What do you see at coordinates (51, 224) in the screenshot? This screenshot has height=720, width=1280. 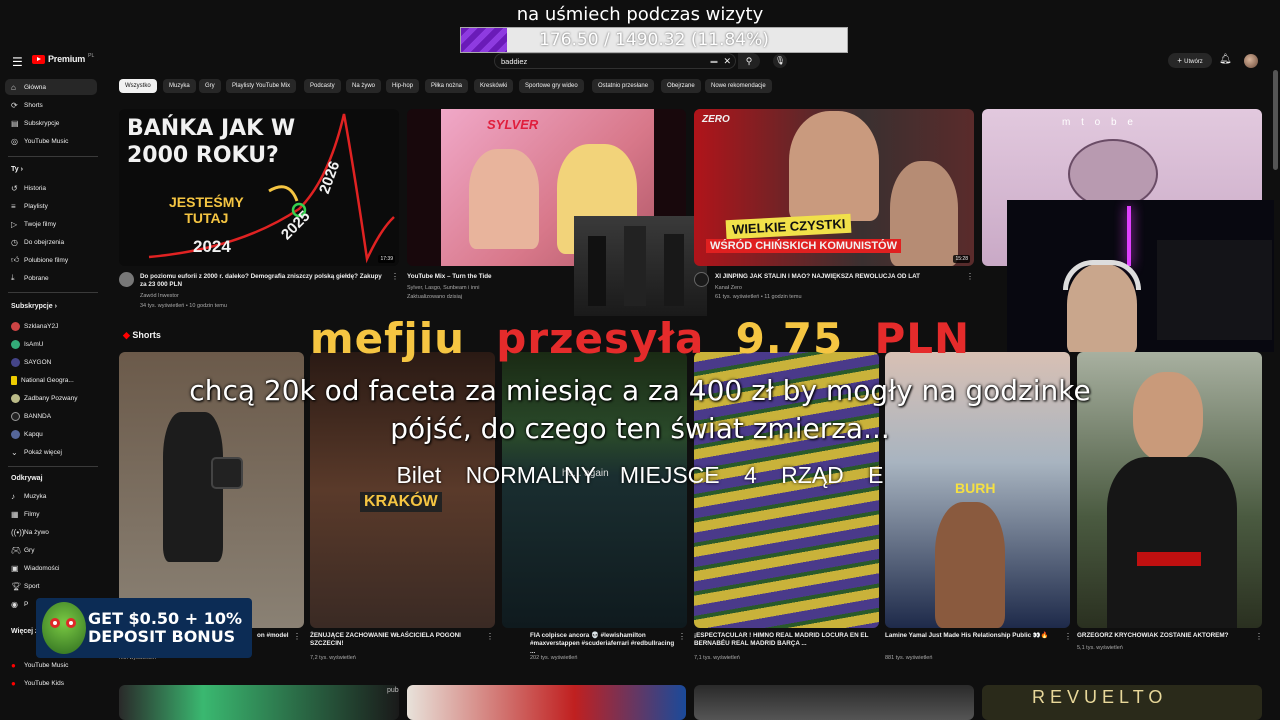 I see `sidebar-item-your-videos: ▷ Twoje filmy` at bounding box center [51, 224].